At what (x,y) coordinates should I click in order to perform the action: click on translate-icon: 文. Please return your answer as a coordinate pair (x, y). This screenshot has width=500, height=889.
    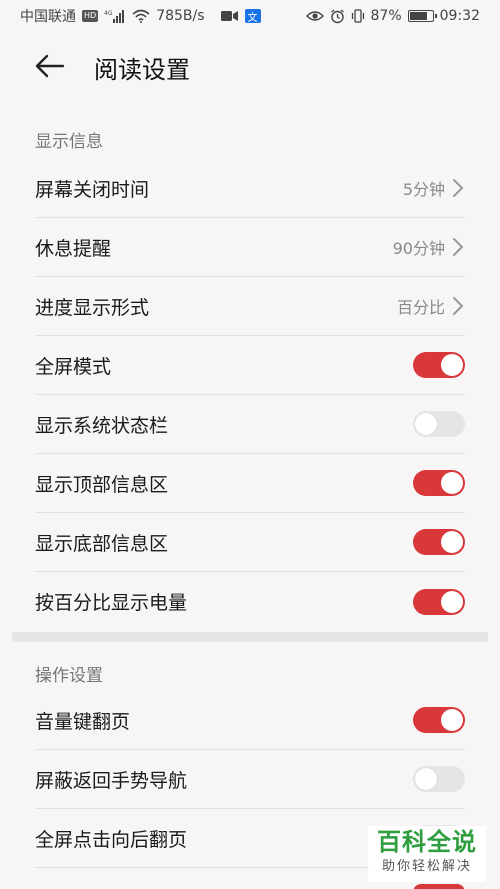
    Looking at the image, I should click on (252, 16).